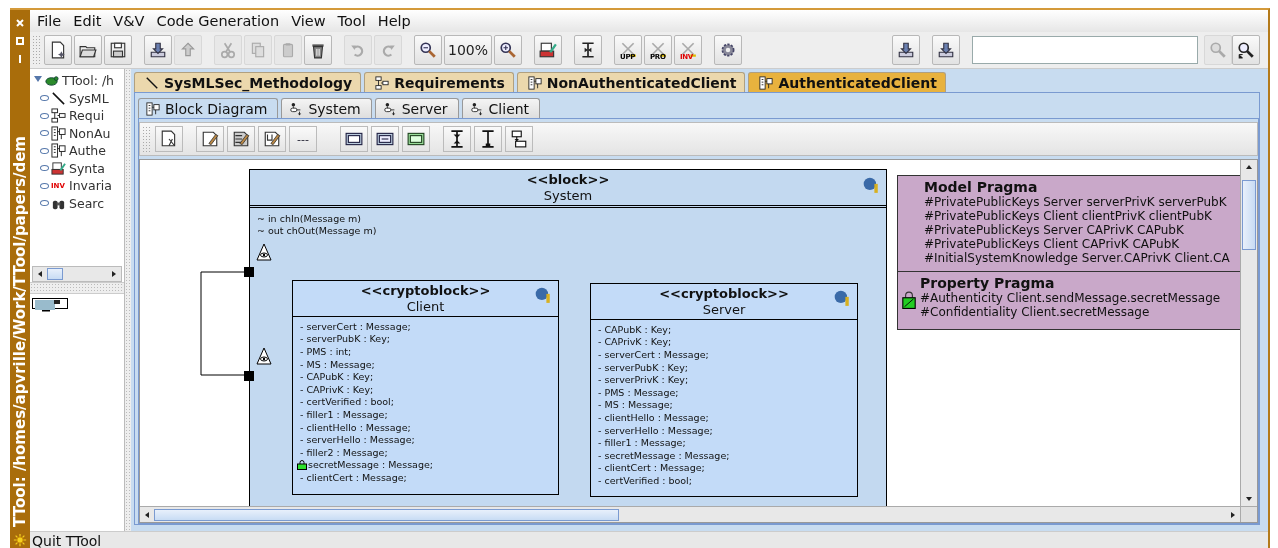 The width and height of the screenshot is (1278, 548). Describe the element at coordinates (1248, 333) in the screenshot. I see `vertical-scrollbar` at that location.